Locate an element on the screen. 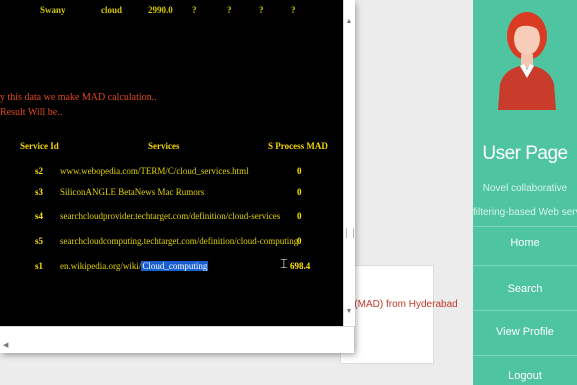 The width and height of the screenshot is (577, 385). scrollbar-grip-icon is located at coordinates (350, 233).